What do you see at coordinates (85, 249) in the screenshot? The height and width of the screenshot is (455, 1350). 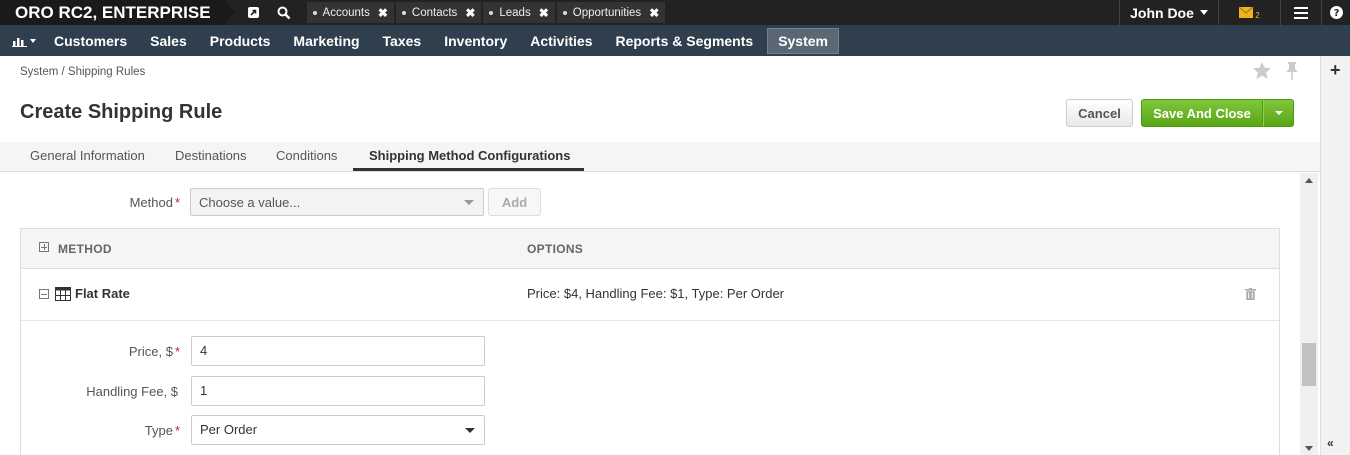 I see `column-header-method: METHOD` at bounding box center [85, 249].